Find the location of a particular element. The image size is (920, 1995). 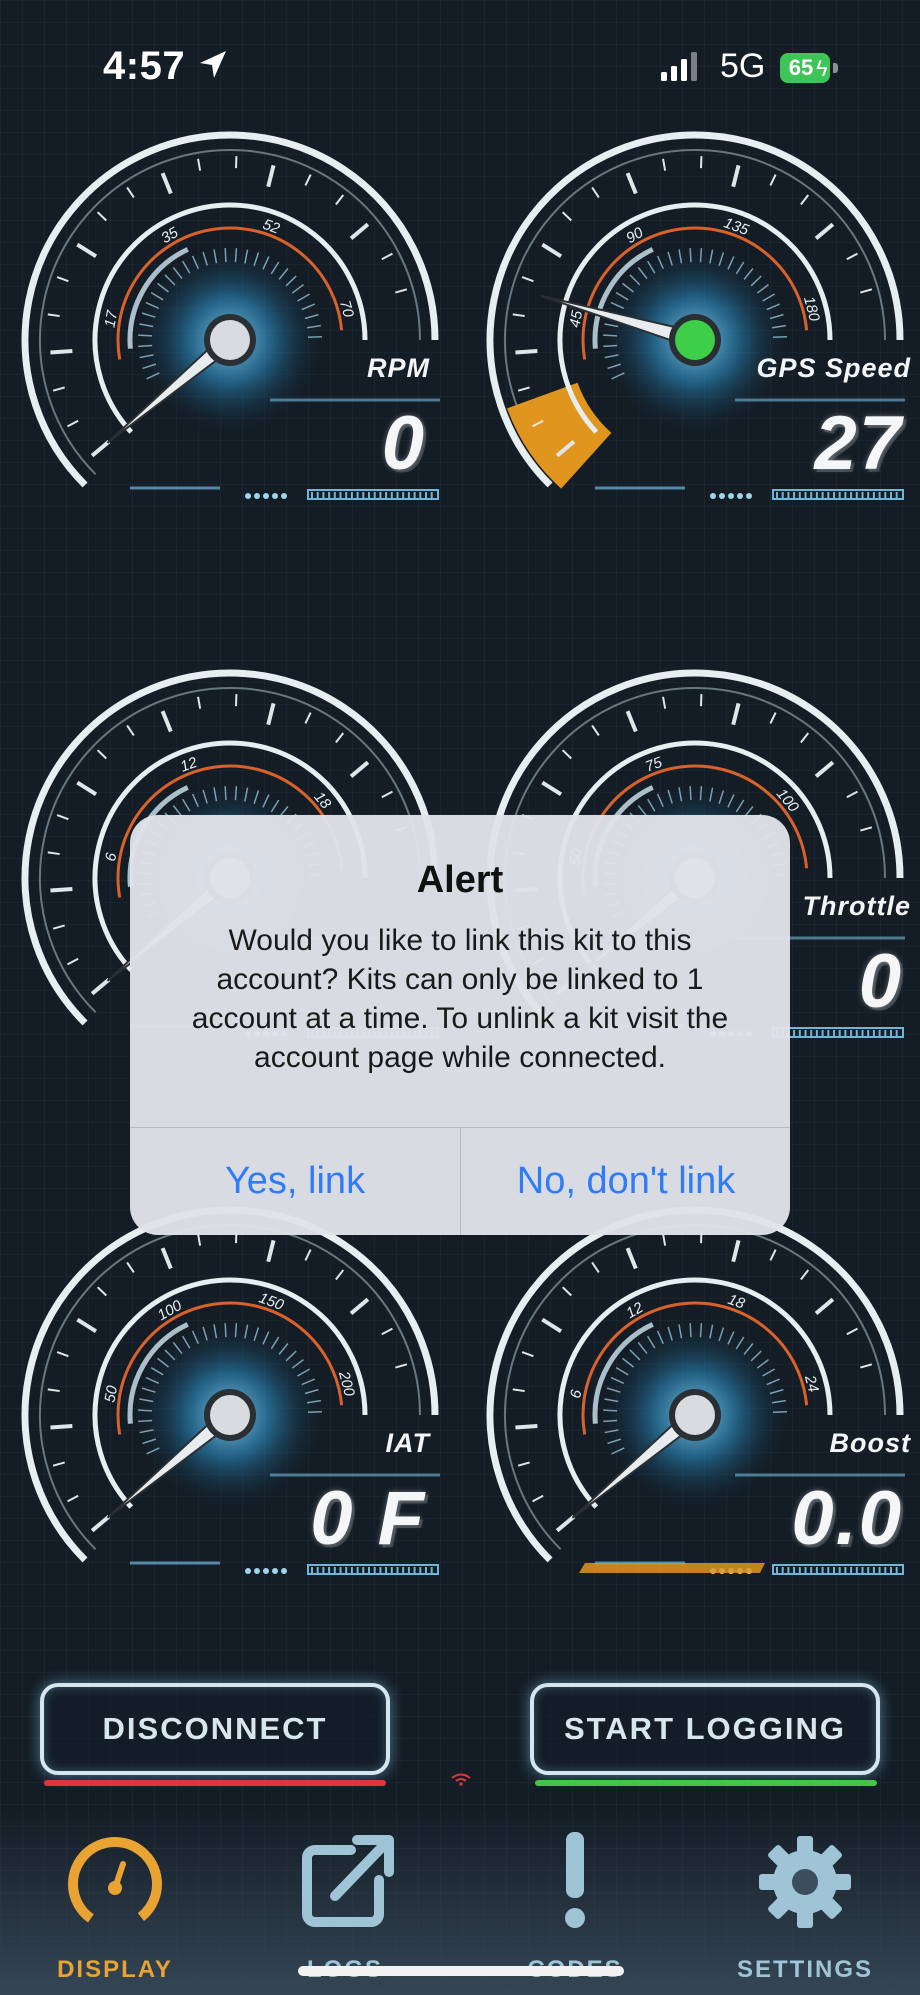

status-time: 4:57 is located at coordinates (144, 66).